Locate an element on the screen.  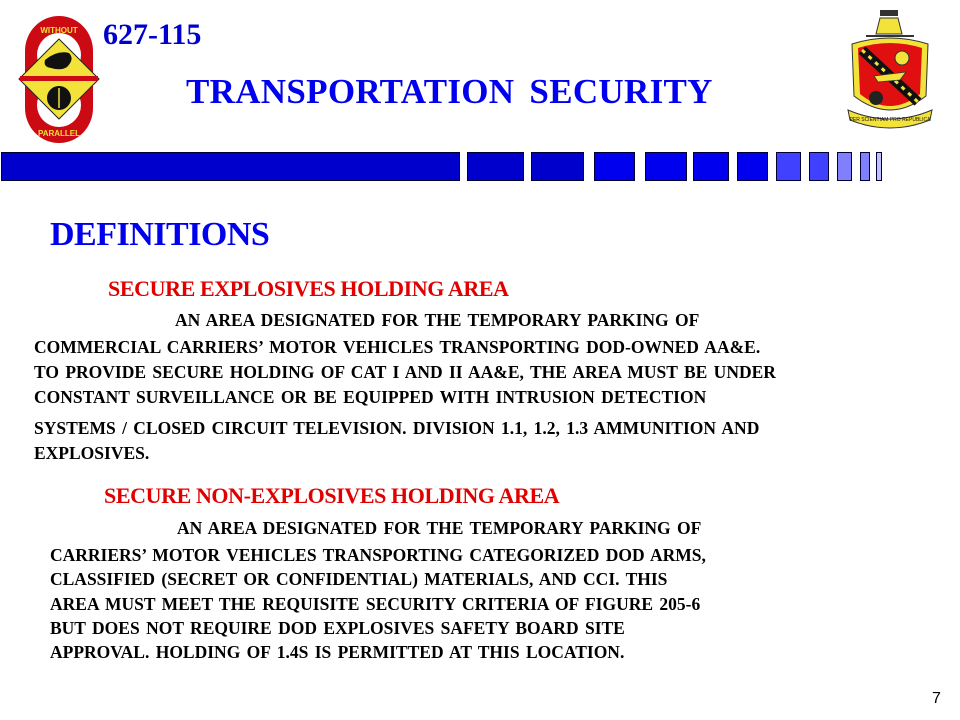
section-heading: DEFINITIONS is located at coordinates (160, 234).